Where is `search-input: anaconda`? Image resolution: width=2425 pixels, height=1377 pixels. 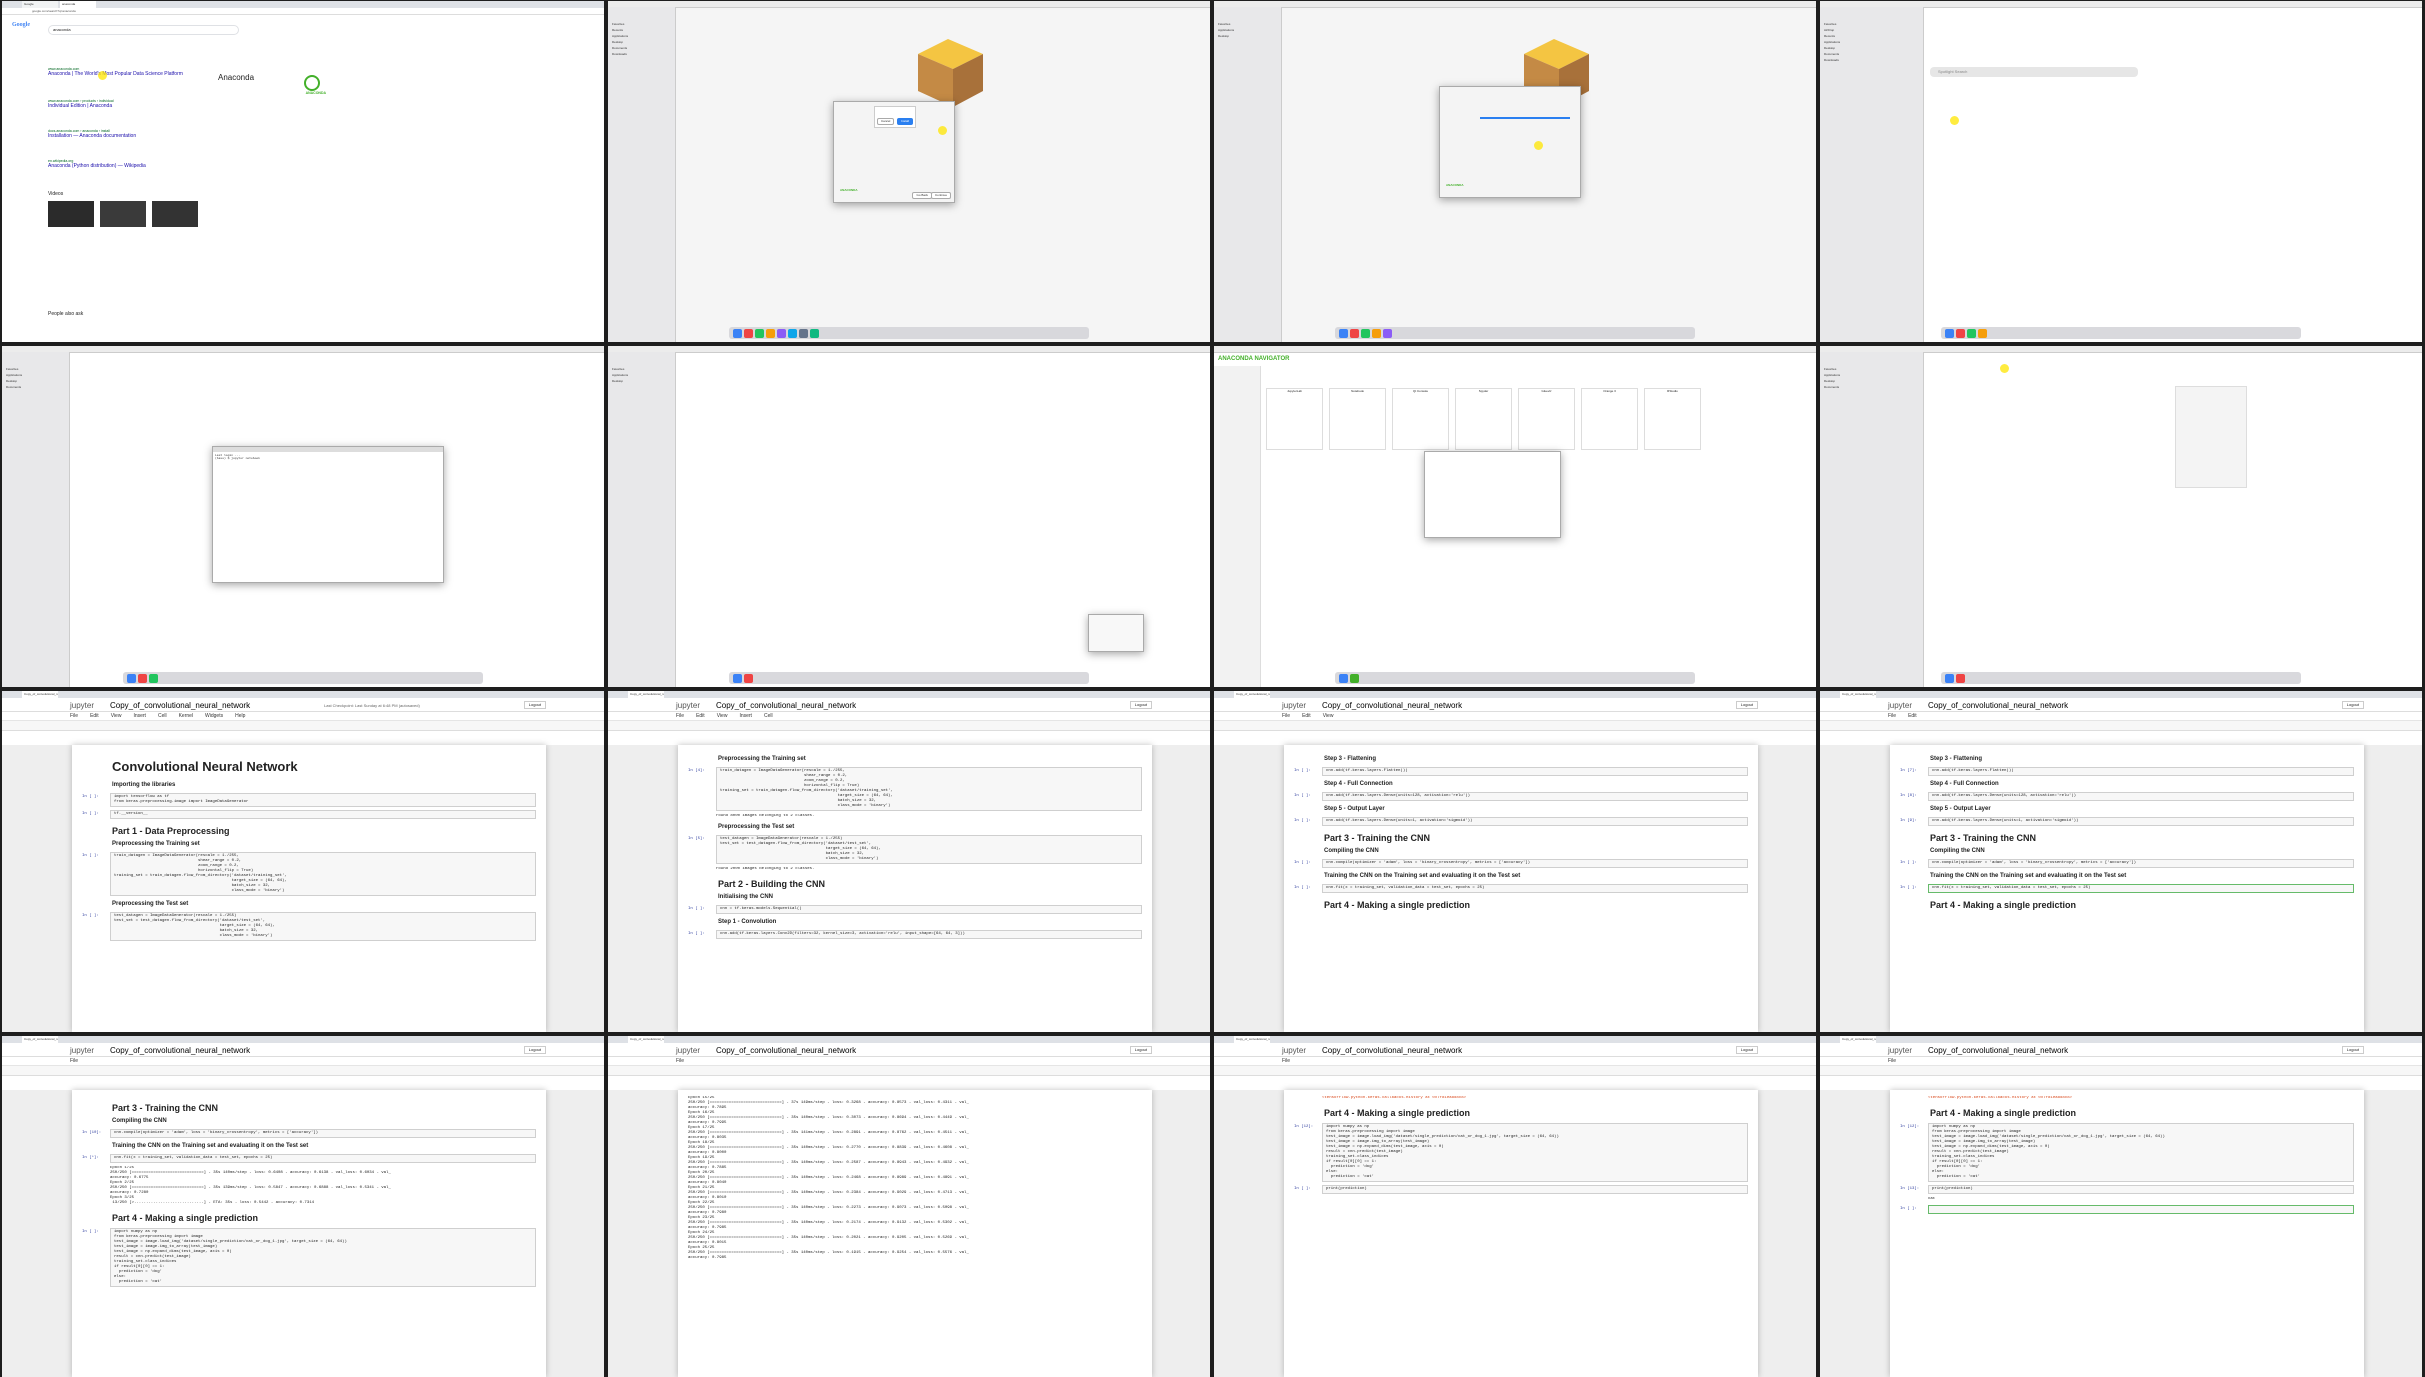
search-input: anaconda is located at coordinates (143, 30).